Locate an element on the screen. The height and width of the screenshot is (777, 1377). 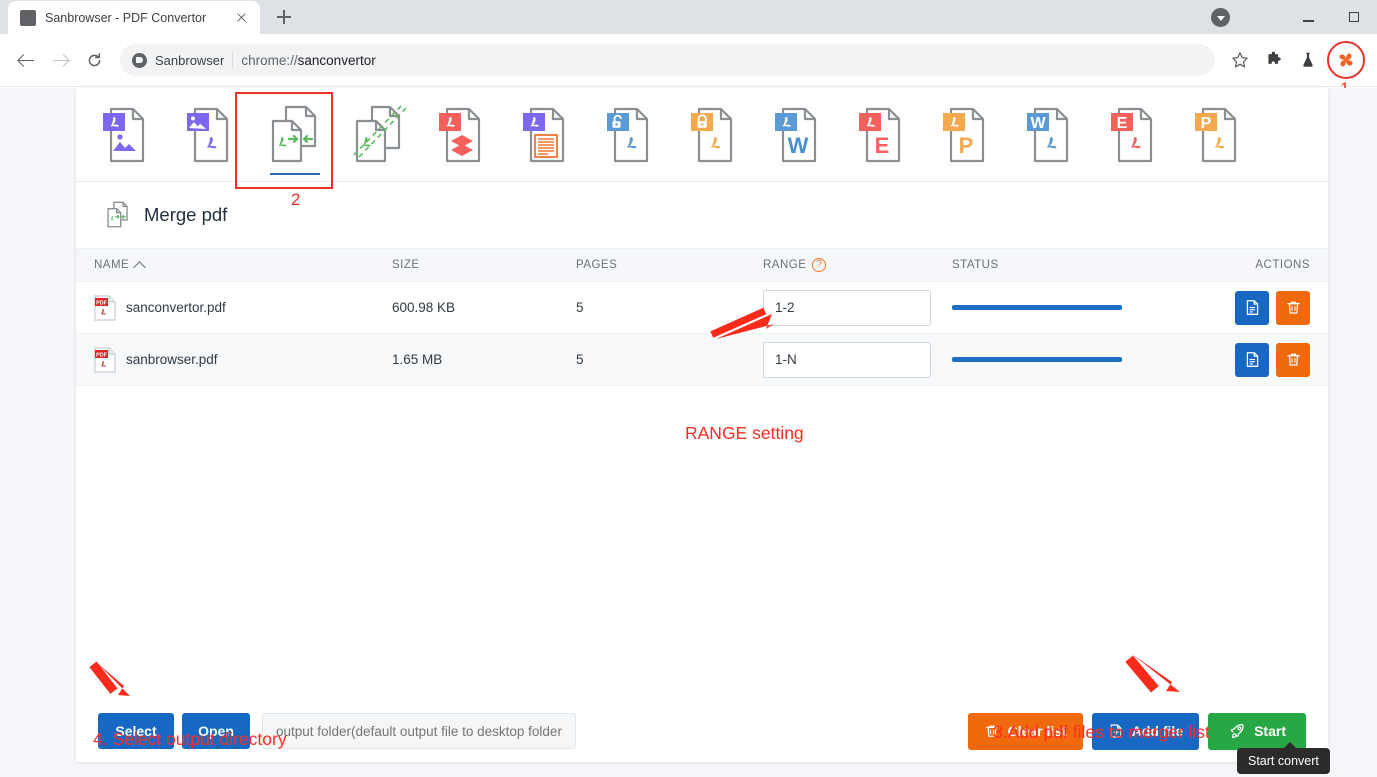
column-header-size-label: SIZE is located at coordinates (406, 265).